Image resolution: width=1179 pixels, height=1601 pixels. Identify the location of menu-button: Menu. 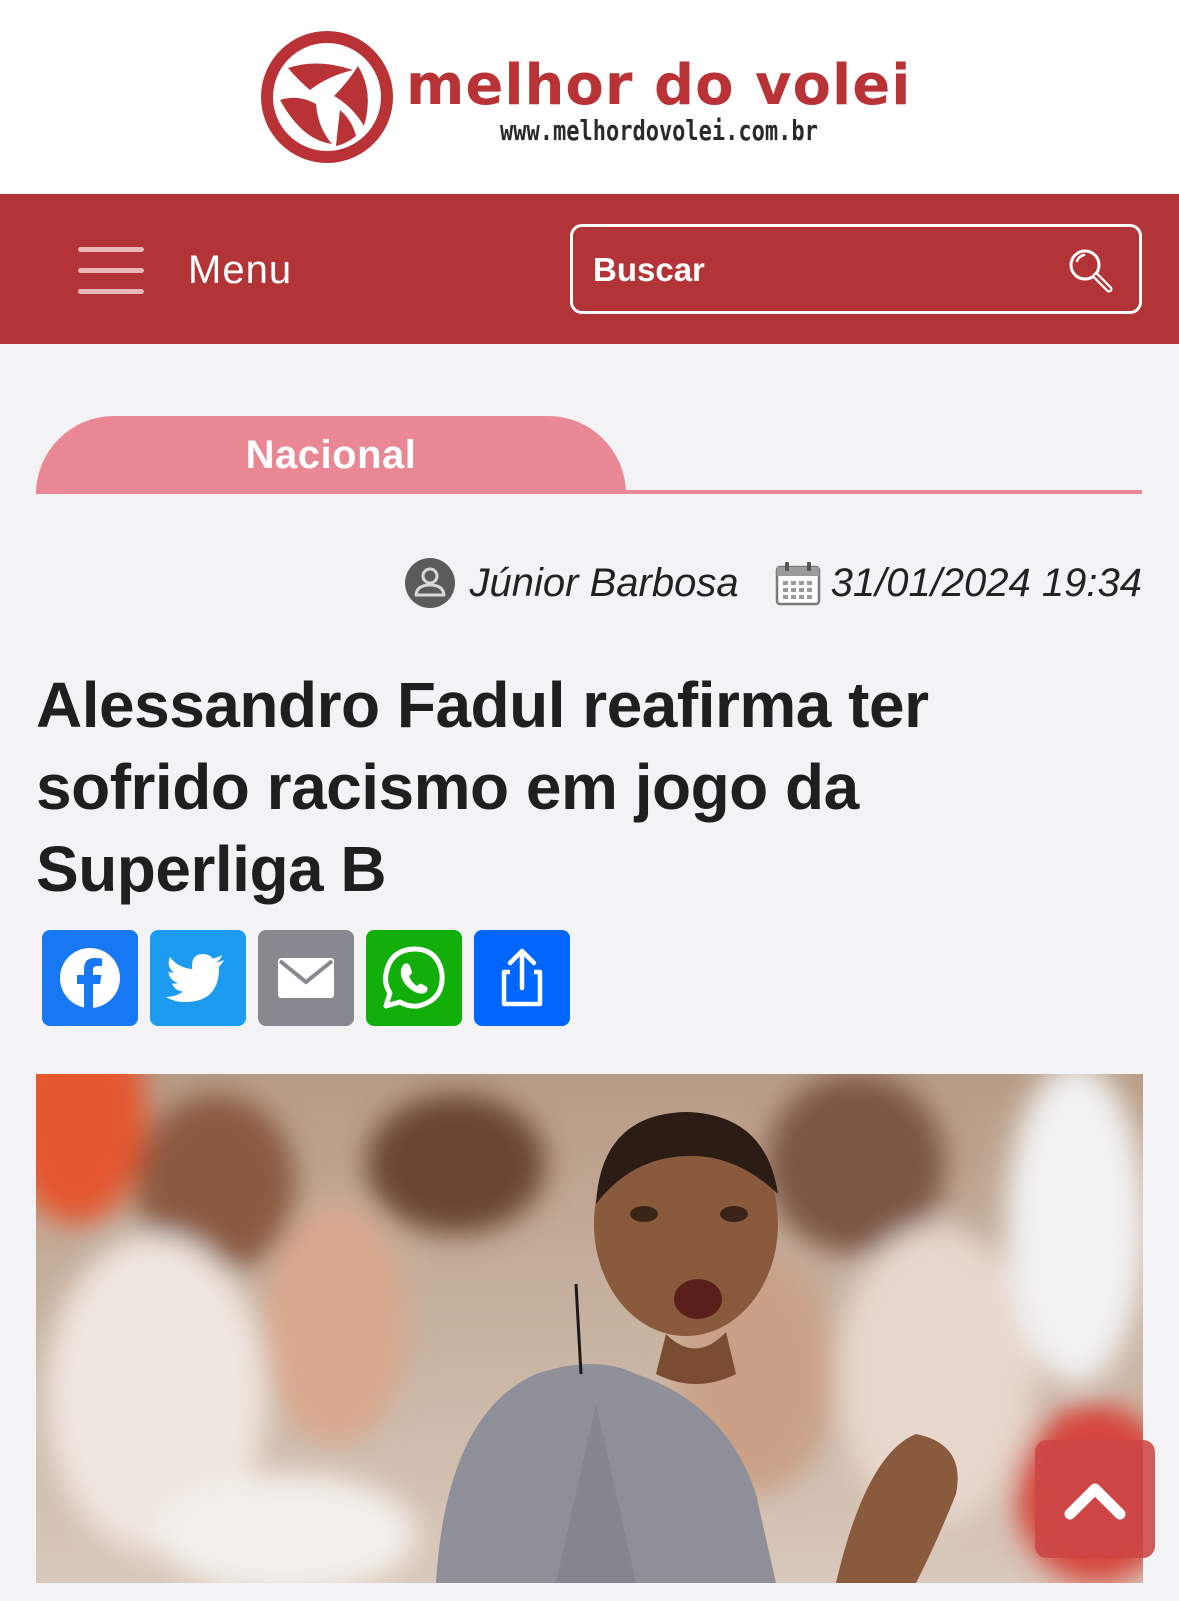
(185, 270).